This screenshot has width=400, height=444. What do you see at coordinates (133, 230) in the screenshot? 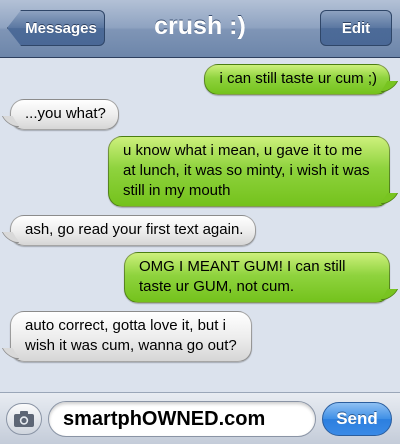
I see `received-message-bubble: ash, go read your first text again.` at bounding box center [133, 230].